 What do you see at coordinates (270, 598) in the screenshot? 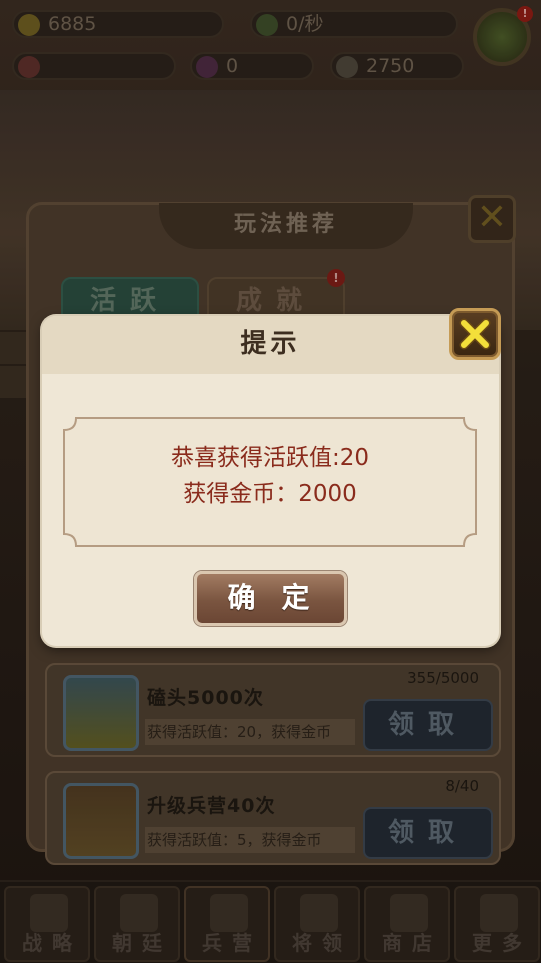
I see `confirm-button: 确定` at bounding box center [270, 598].